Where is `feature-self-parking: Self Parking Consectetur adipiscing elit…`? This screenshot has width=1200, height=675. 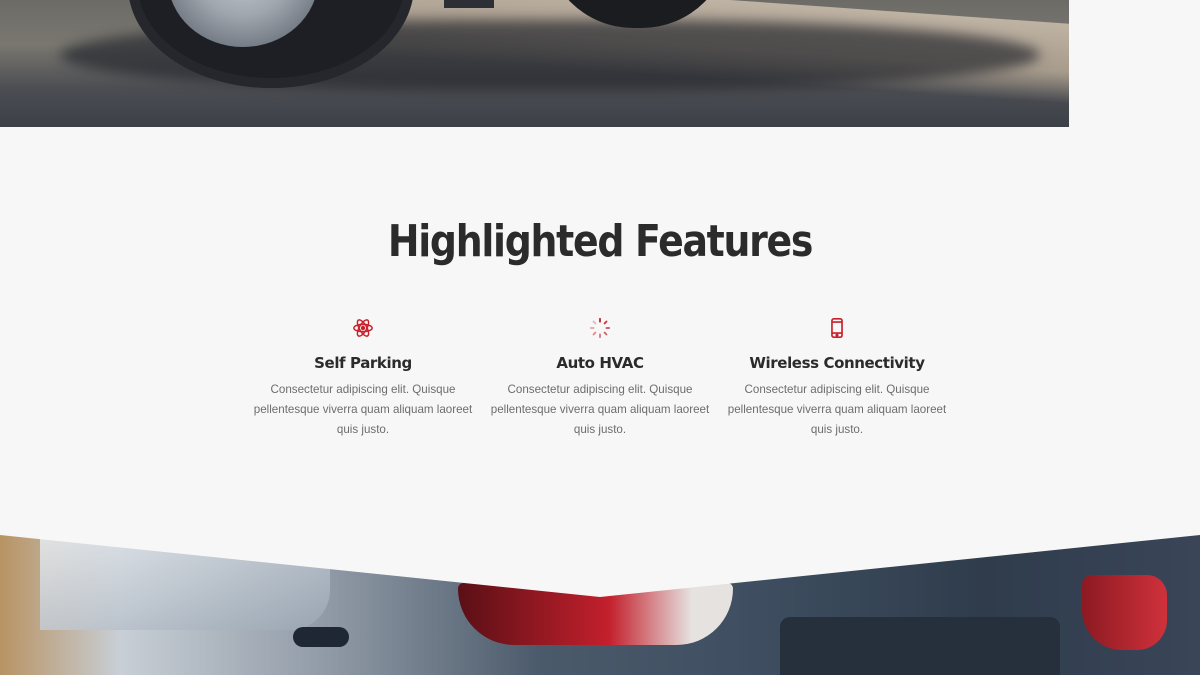
feature-self-parking: Self Parking Consectetur adipiscing elit… is located at coordinates (363, 378).